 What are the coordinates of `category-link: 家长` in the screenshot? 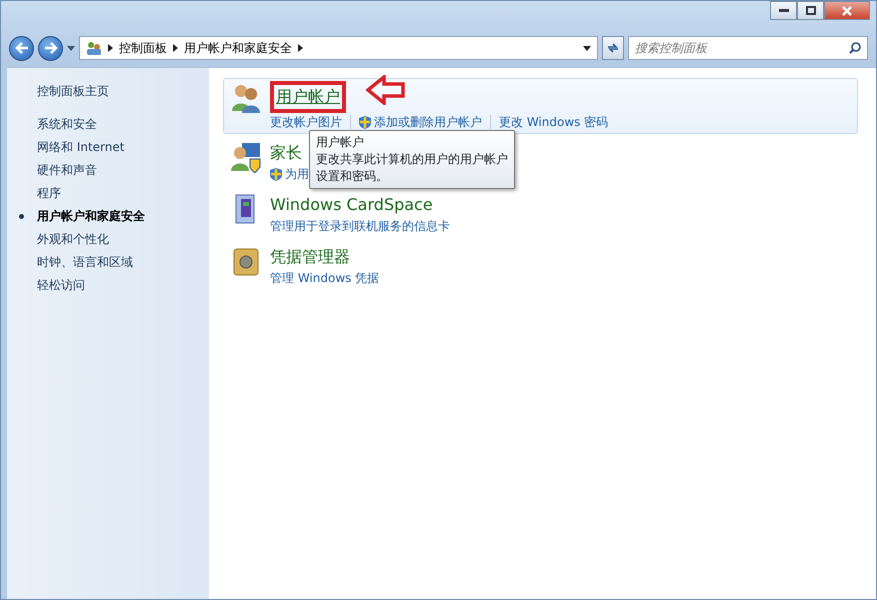 It's located at (286, 153).